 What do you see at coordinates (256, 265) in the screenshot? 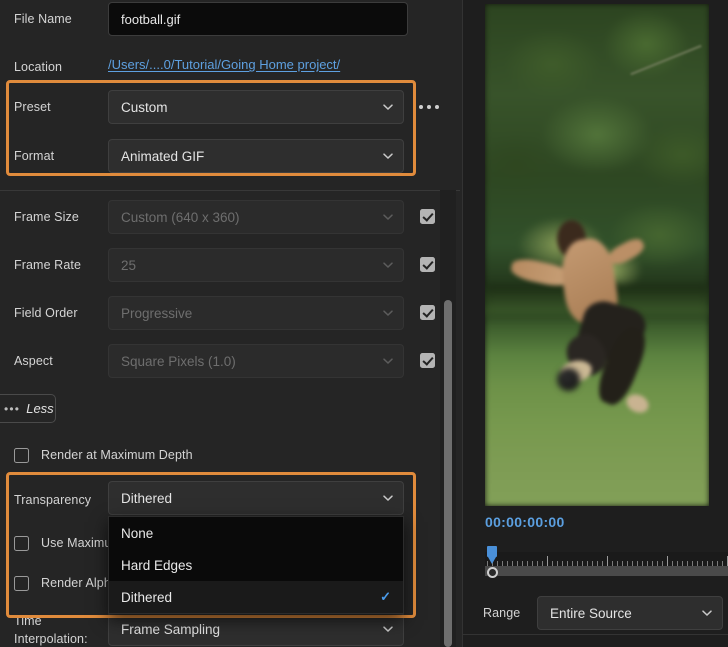
I see `frame-rate-select: 25` at bounding box center [256, 265].